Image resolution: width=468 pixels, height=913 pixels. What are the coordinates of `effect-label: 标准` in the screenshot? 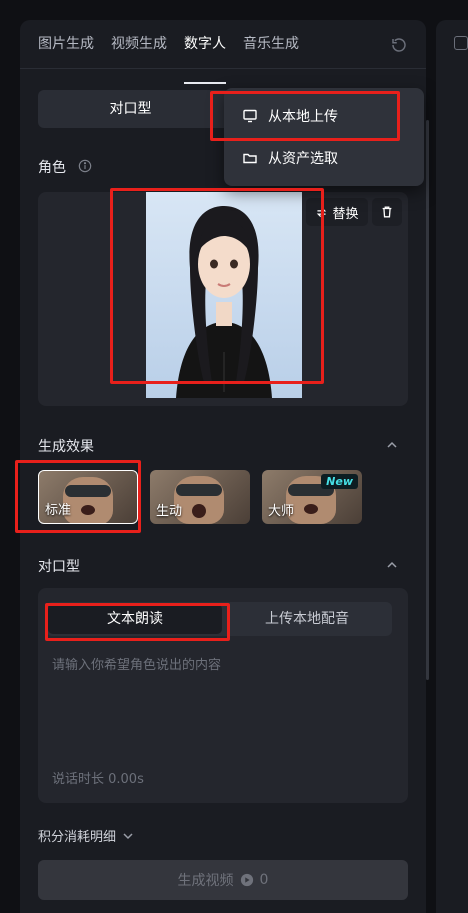 It's located at (58, 510).